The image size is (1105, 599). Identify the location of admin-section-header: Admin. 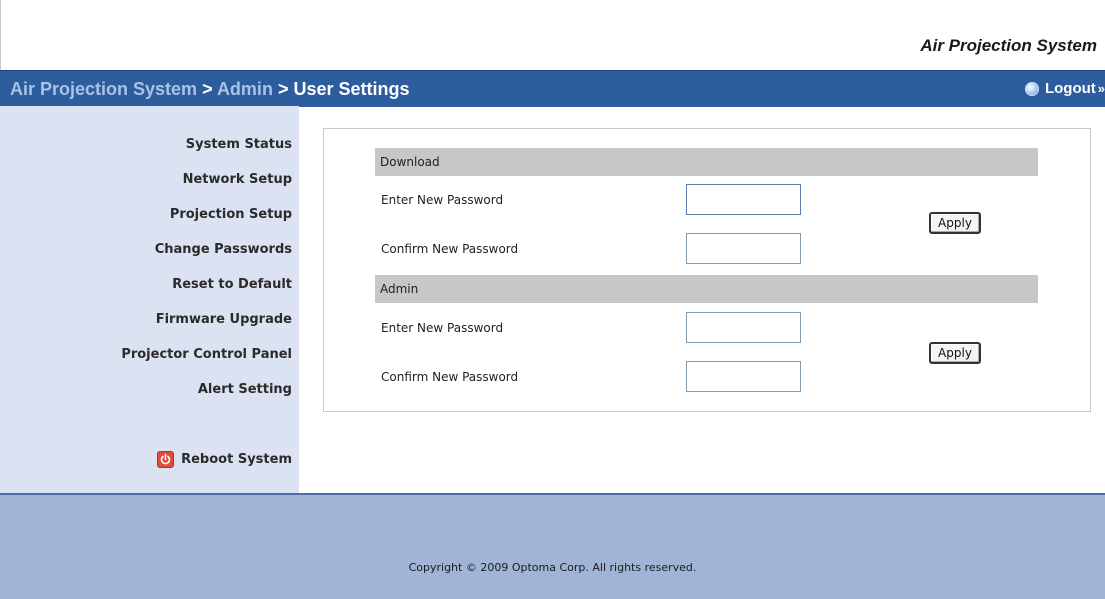
(706, 289).